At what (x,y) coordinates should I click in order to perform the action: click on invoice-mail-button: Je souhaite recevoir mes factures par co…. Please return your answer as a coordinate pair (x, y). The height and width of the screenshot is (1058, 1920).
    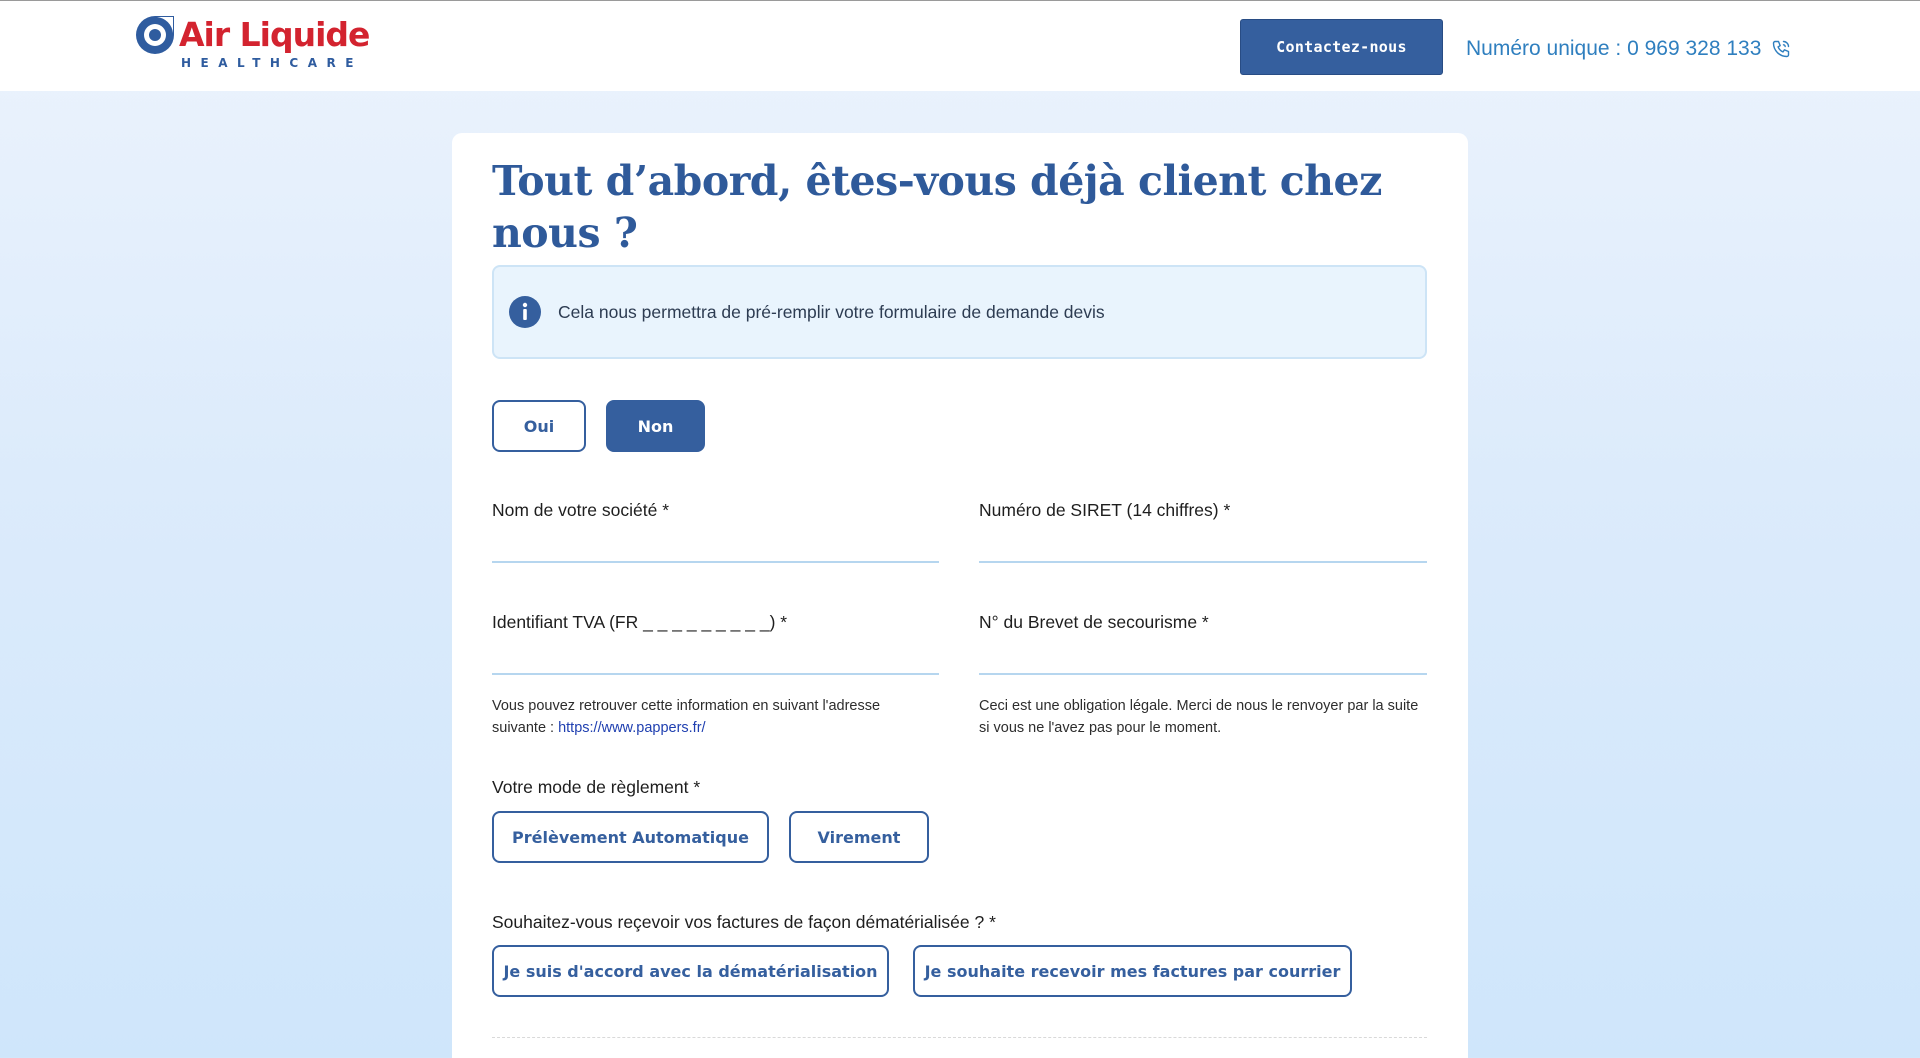
    Looking at the image, I should click on (1132, 971).